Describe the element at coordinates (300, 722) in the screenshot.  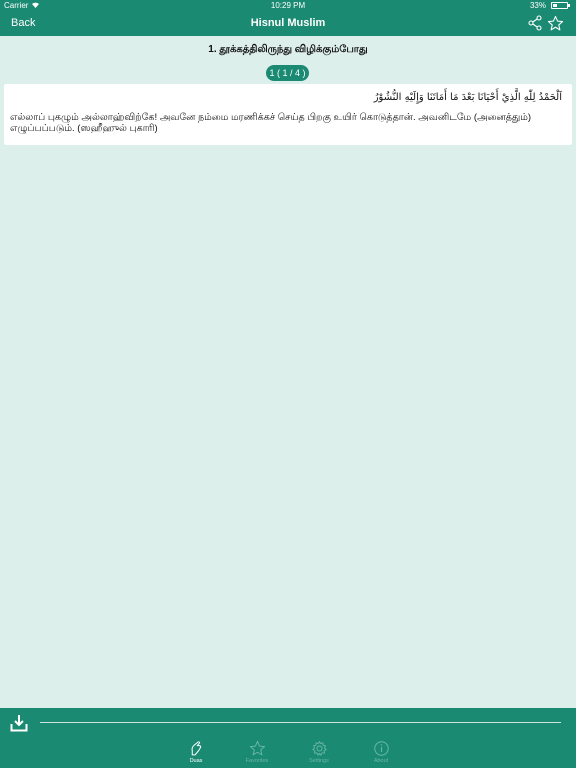
I see `audio-progress-track` at that location.